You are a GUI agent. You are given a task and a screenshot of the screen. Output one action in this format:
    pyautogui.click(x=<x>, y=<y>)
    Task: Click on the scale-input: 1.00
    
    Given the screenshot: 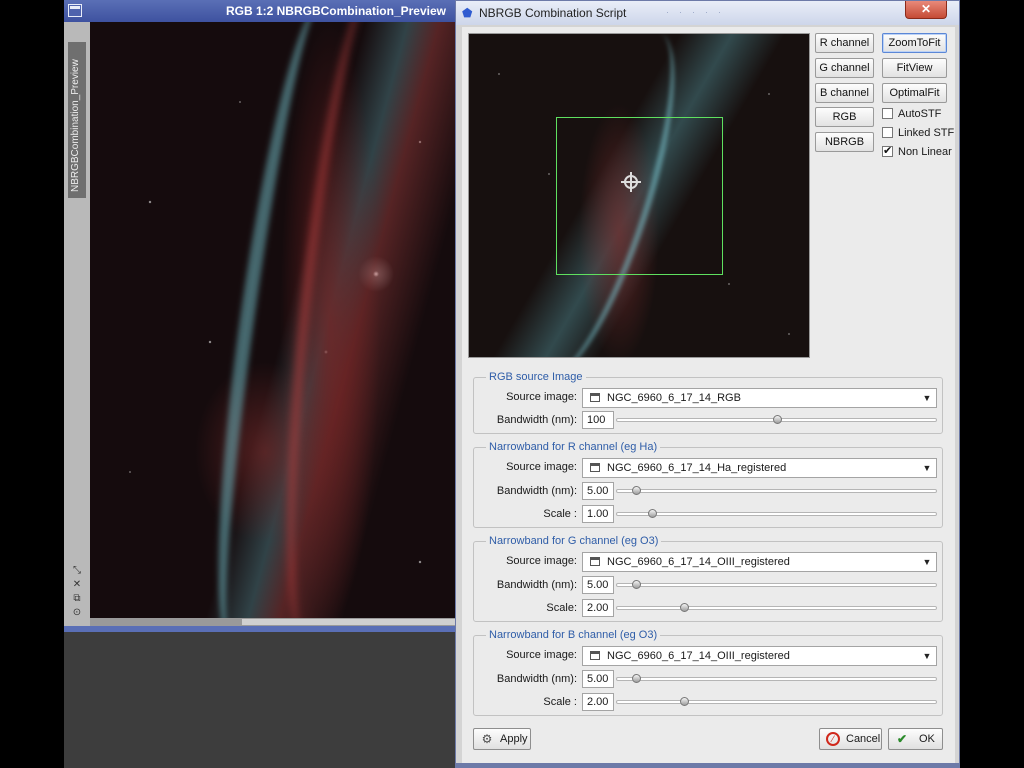 What is the action you would take?
    pyautogui.click(x=598, y=514)
    